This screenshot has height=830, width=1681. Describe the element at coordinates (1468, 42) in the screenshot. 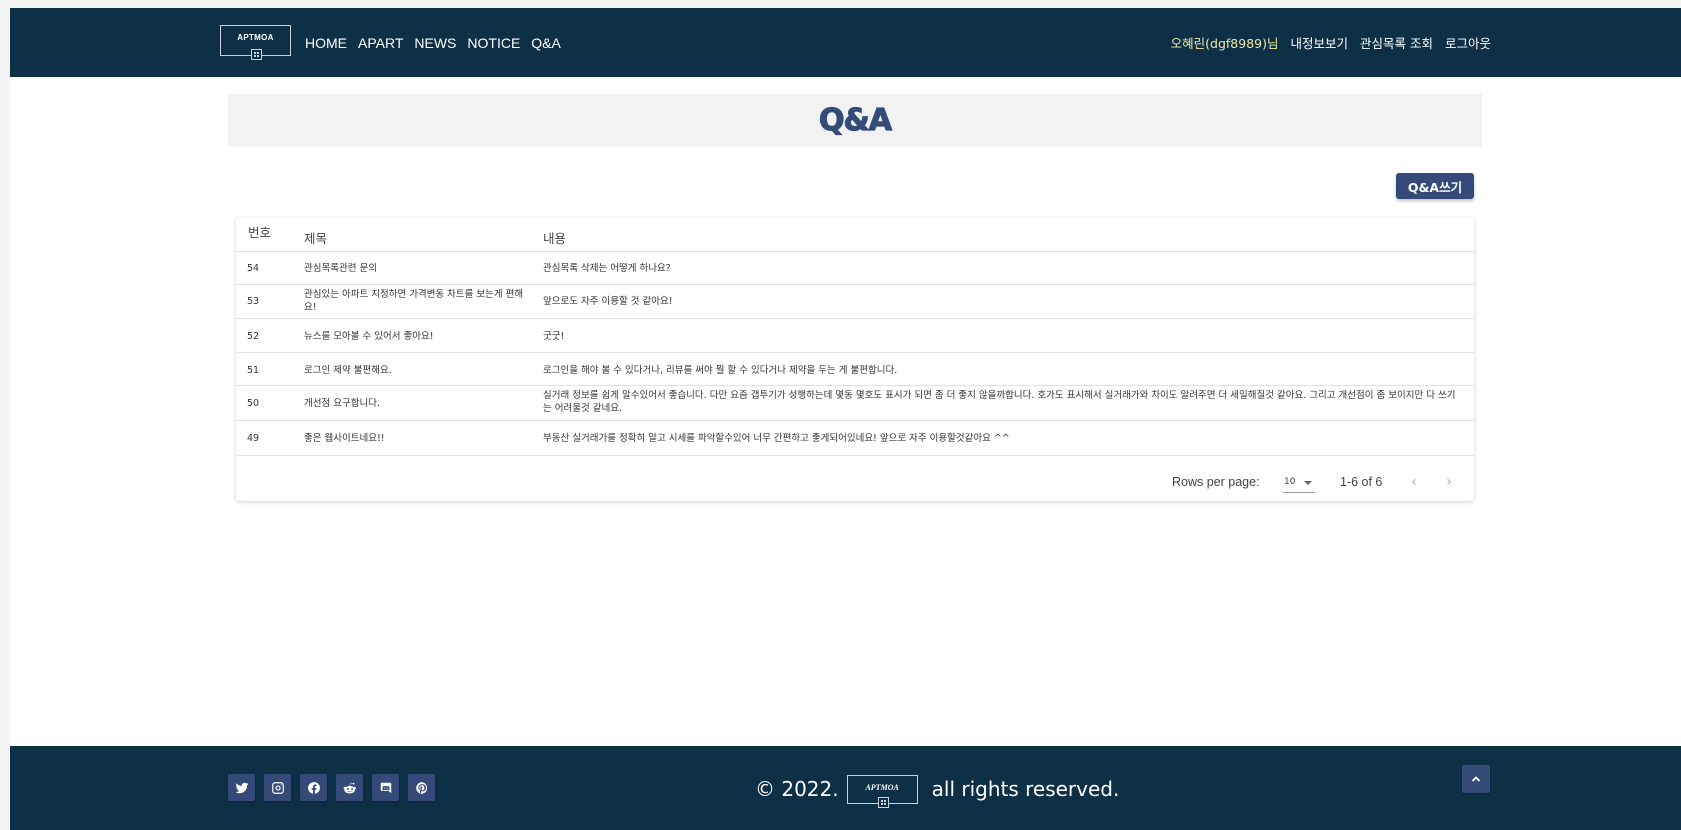

I see `logout-link: 로그아웃` at that location.